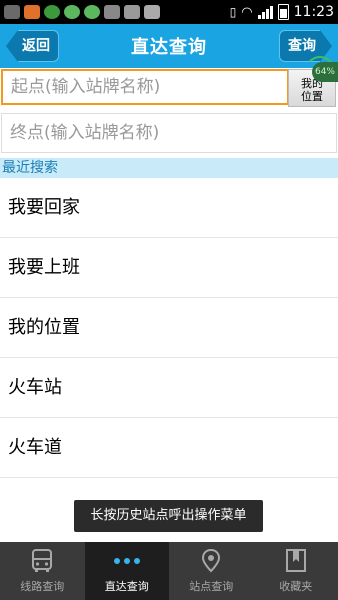 Image resolution: width=338 pixels, height=600 pixels. What do you see at coordinates (283, 12) in the screenshot?
I see `battery-icon` at bounding box center [283, 12].